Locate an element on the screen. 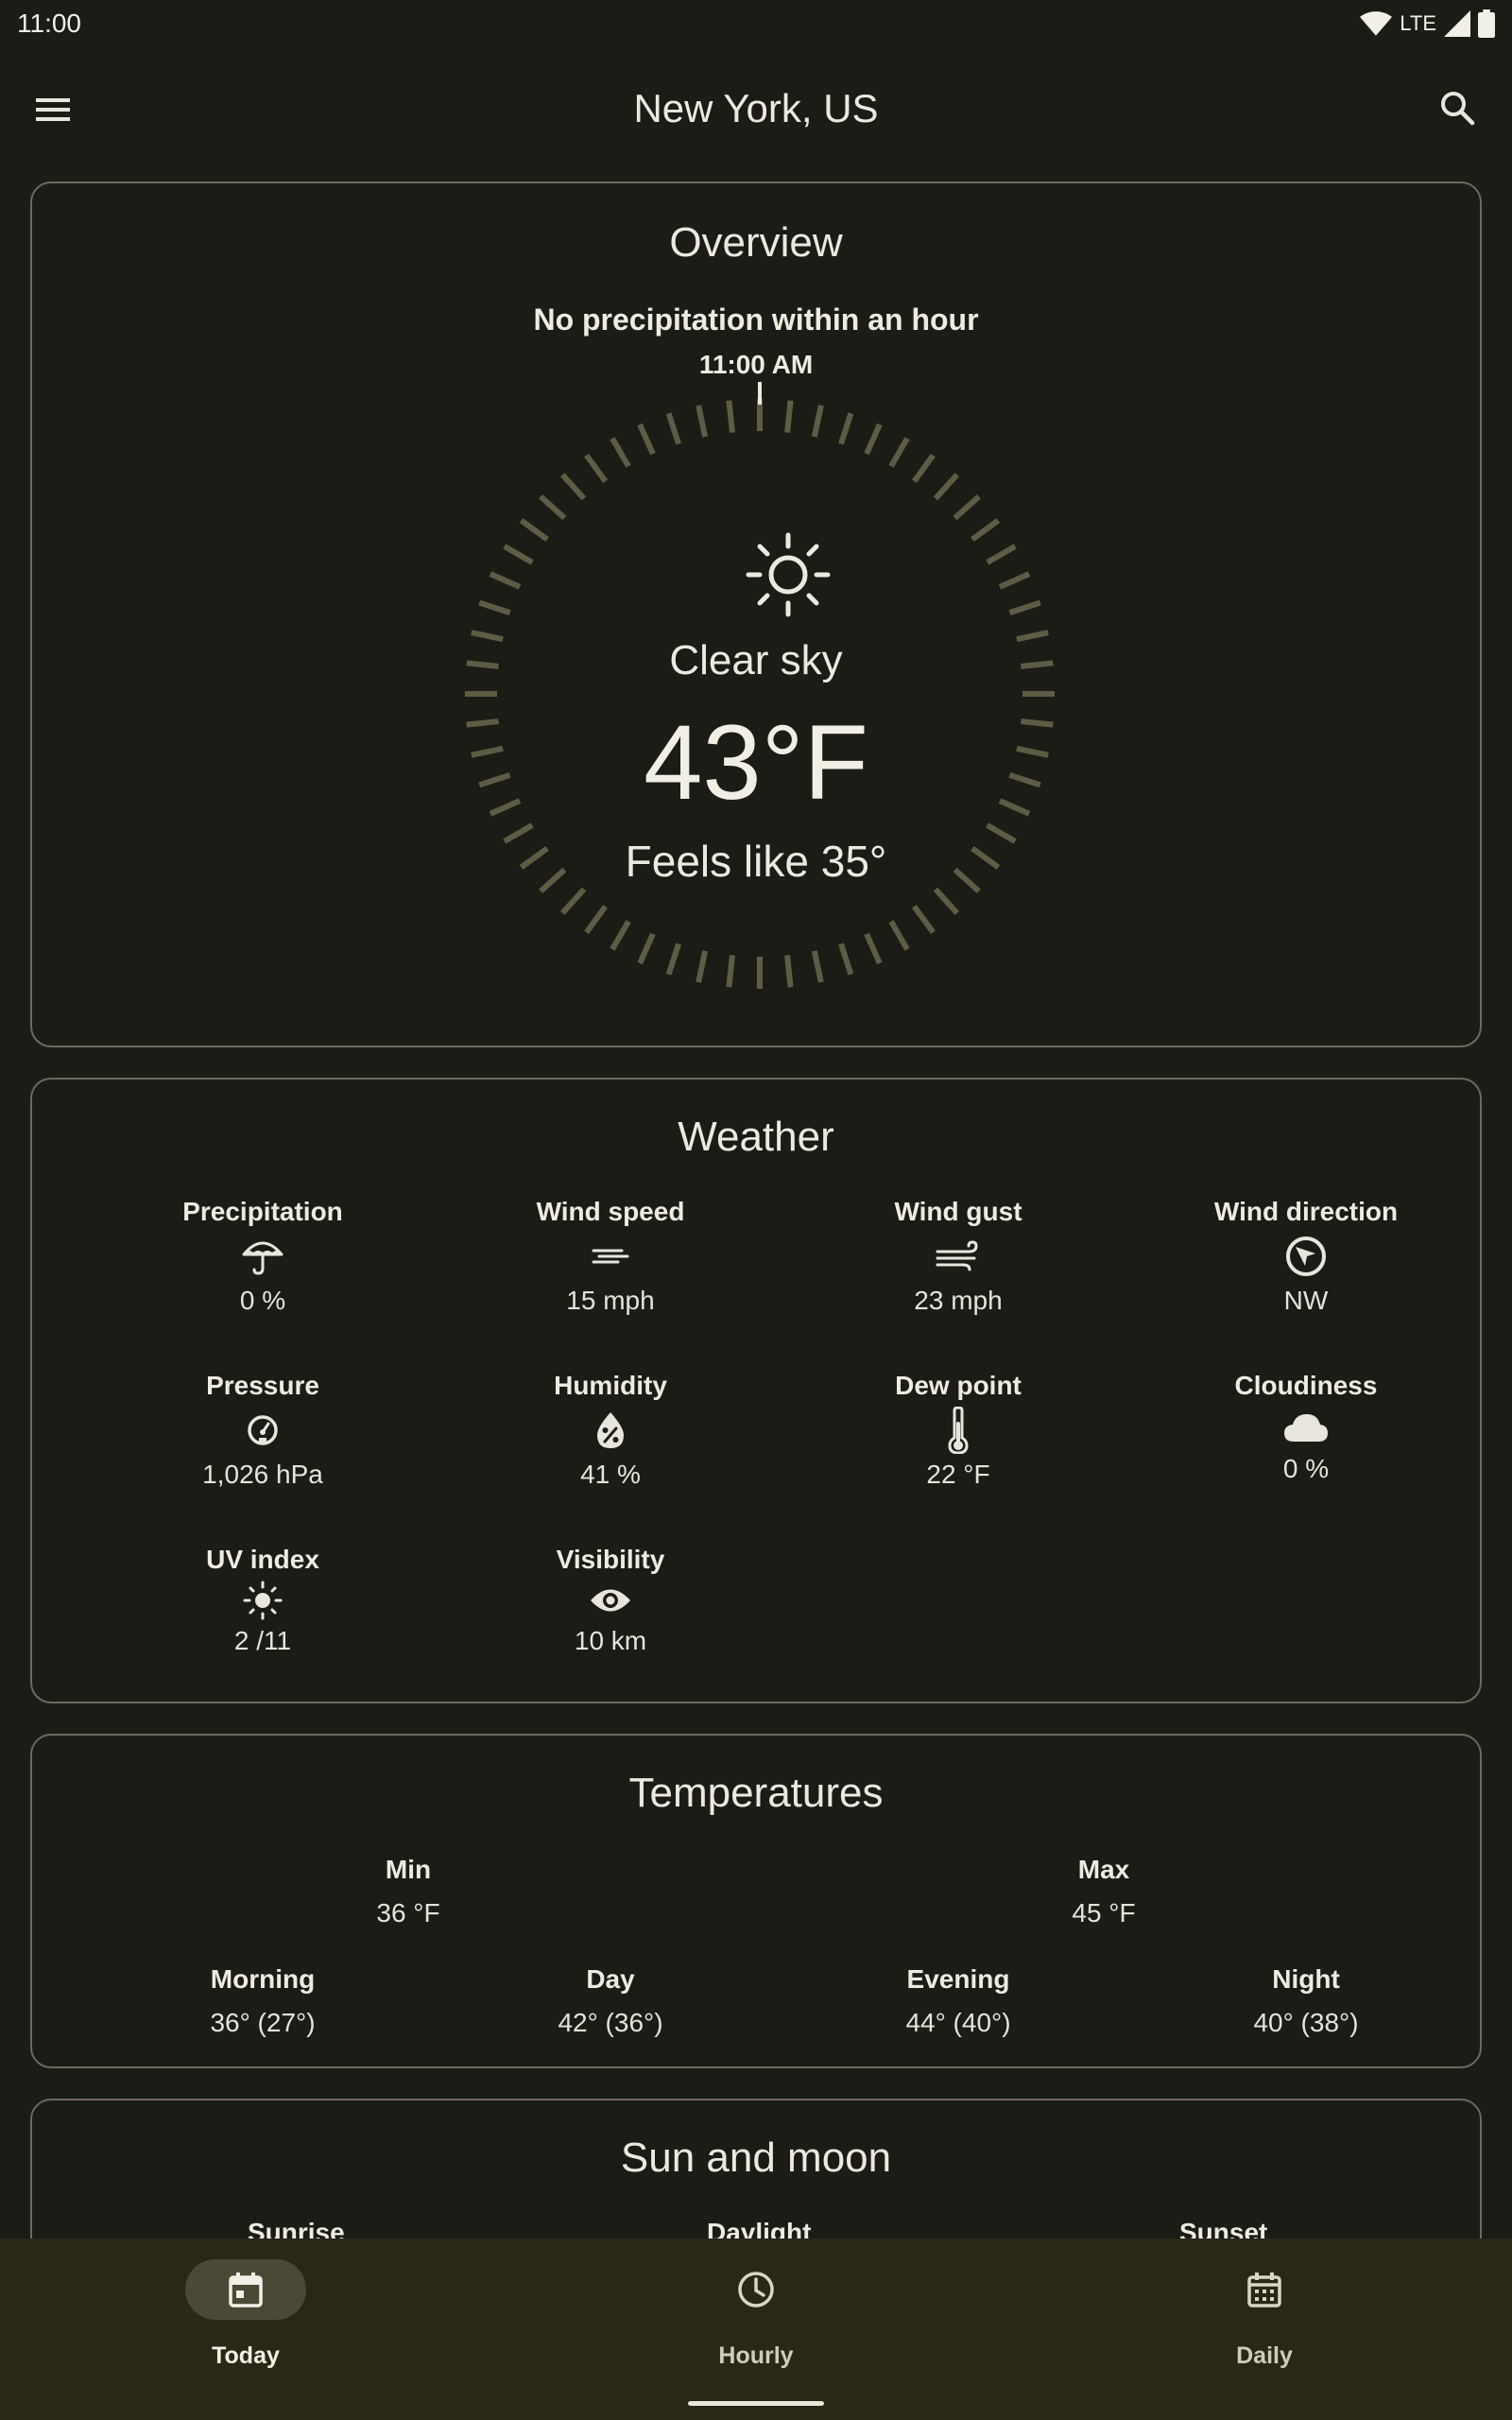  wind-speed-label: Wind speed is located at coordinates (610, 1211).